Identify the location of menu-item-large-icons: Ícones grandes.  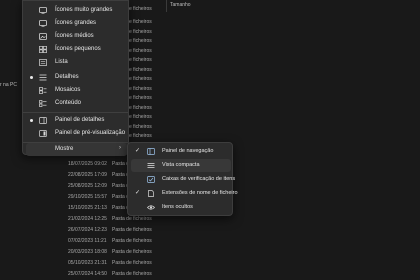
(76, 23).